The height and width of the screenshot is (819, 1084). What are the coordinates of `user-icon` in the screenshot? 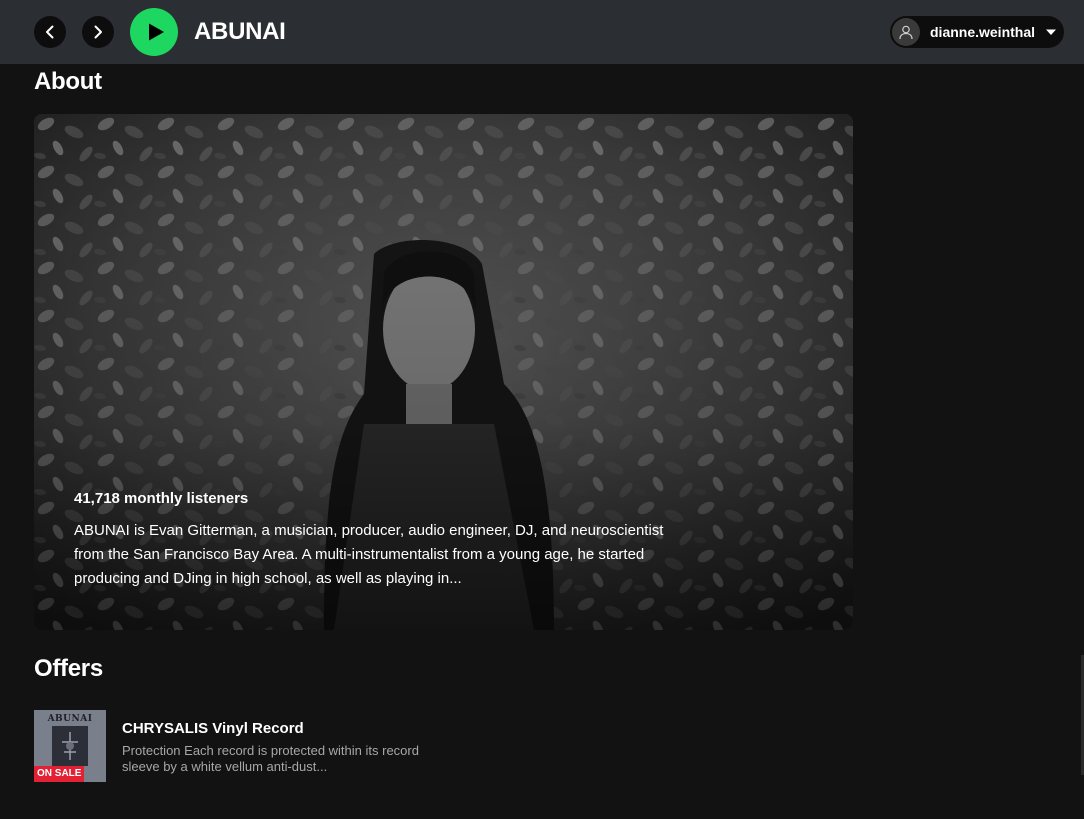 It's located at (906, 32).